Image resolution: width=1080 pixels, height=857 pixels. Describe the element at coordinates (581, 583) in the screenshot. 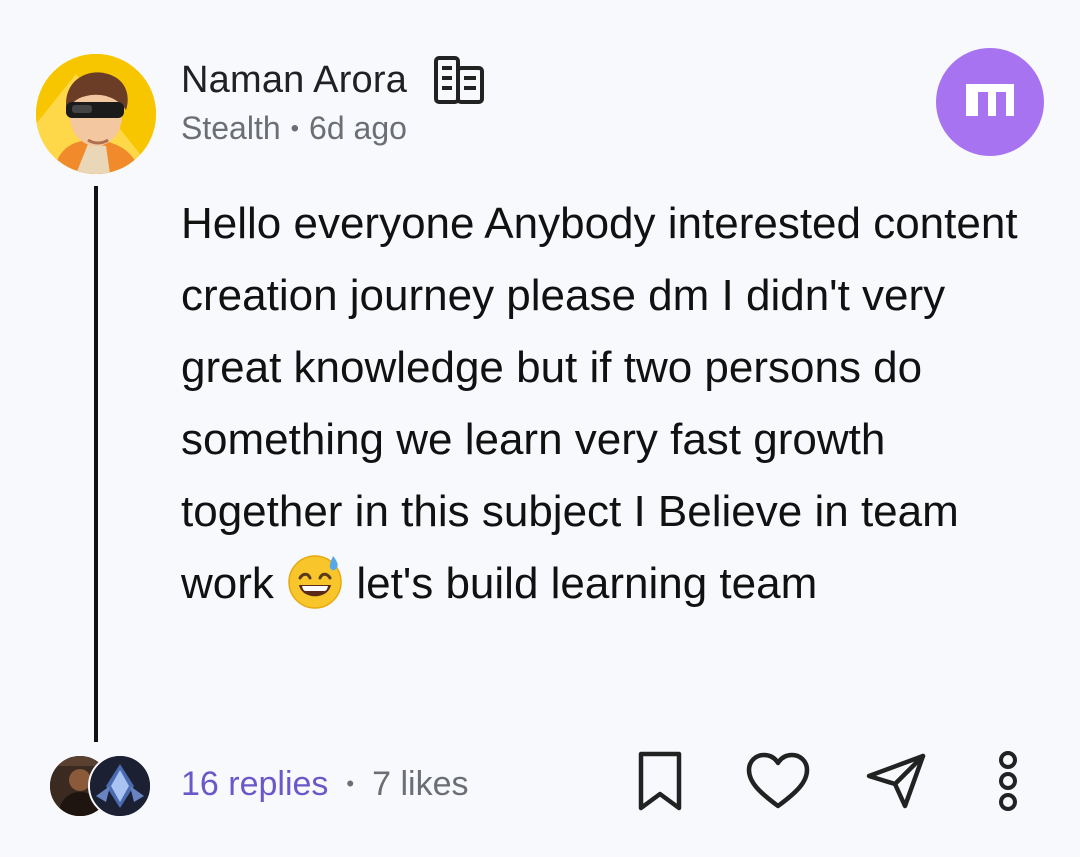

I see `post-text-part-2: let's build learning team` at that location.